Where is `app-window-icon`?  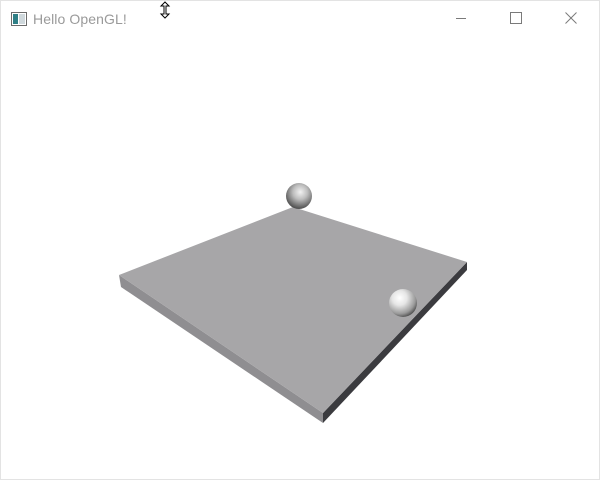
app-window-icon is located at coordinates (19, 19).